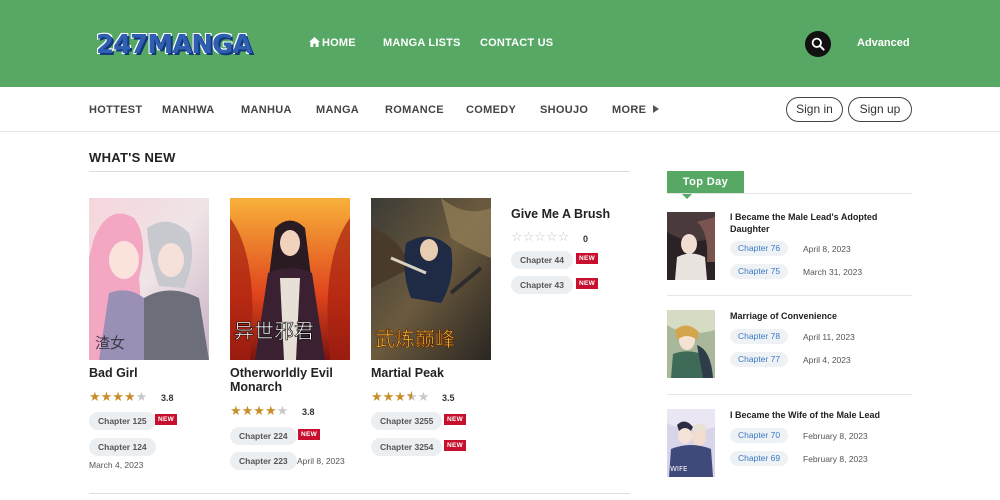 Image resolution: width=1000 pixels, height=500 pixels. I want to click on rating-stars: ☆☆☆☆☆, so click(540, 236).